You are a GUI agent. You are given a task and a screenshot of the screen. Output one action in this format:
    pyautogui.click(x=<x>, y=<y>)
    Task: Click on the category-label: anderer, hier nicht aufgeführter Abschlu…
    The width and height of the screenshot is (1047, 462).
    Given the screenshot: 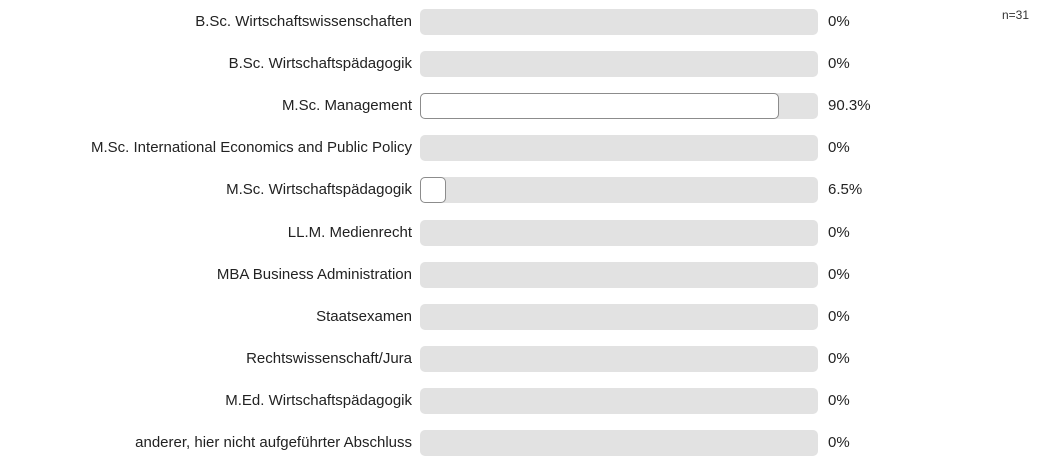 What is the action you would take?
    pyautogui.click(x=273, y=442)
    